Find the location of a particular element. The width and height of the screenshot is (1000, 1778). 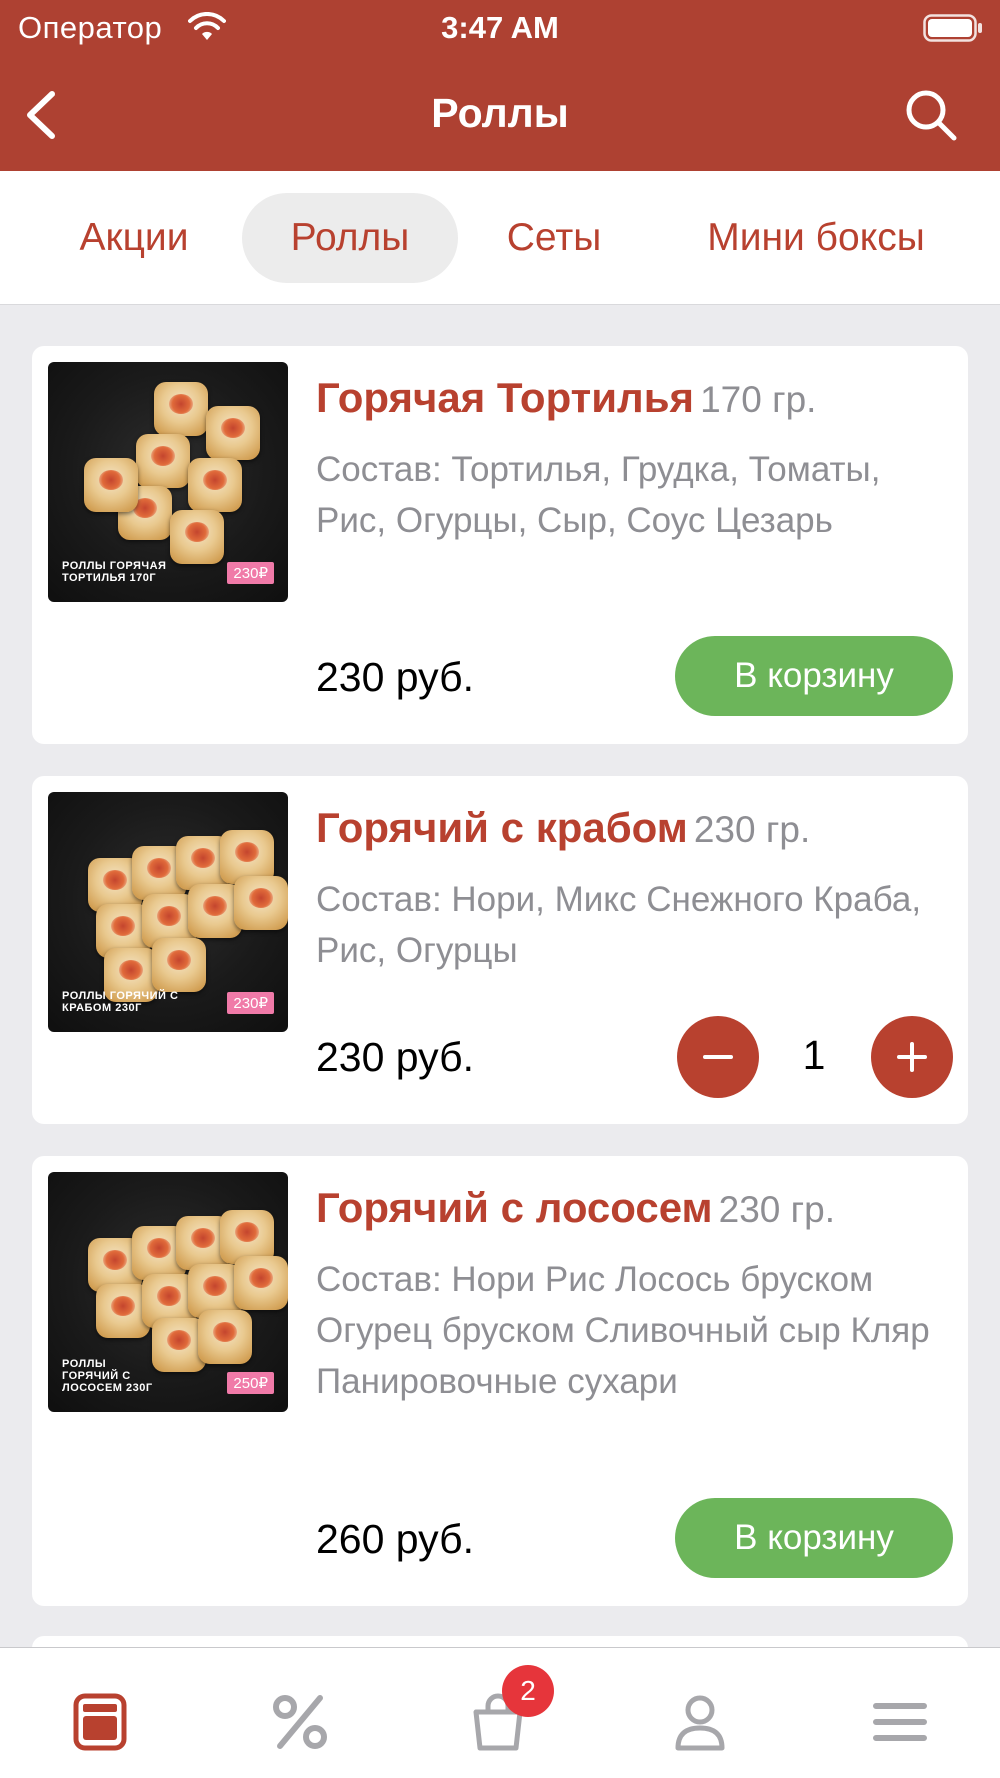

menu-icon is located at coordinates (100, 1722).